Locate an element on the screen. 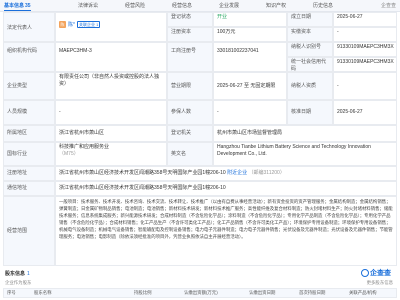 This screenshot has width=400, height=300. col-subscribed-date: 认缴出资日期 is located at coordinates (262, 292).